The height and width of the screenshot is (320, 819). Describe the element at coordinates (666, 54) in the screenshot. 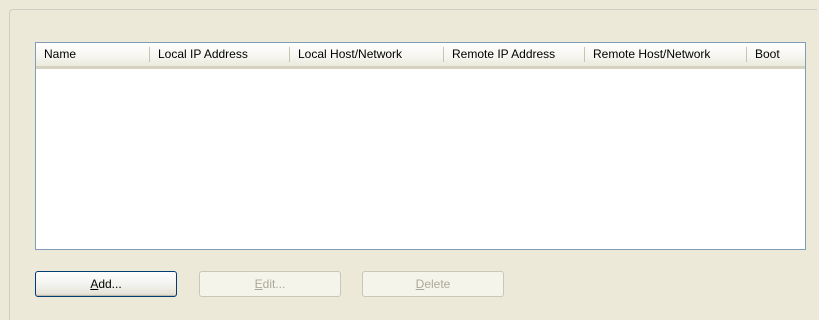

I see `column-header-remote-host-network: Remote Host/Network` at that location.